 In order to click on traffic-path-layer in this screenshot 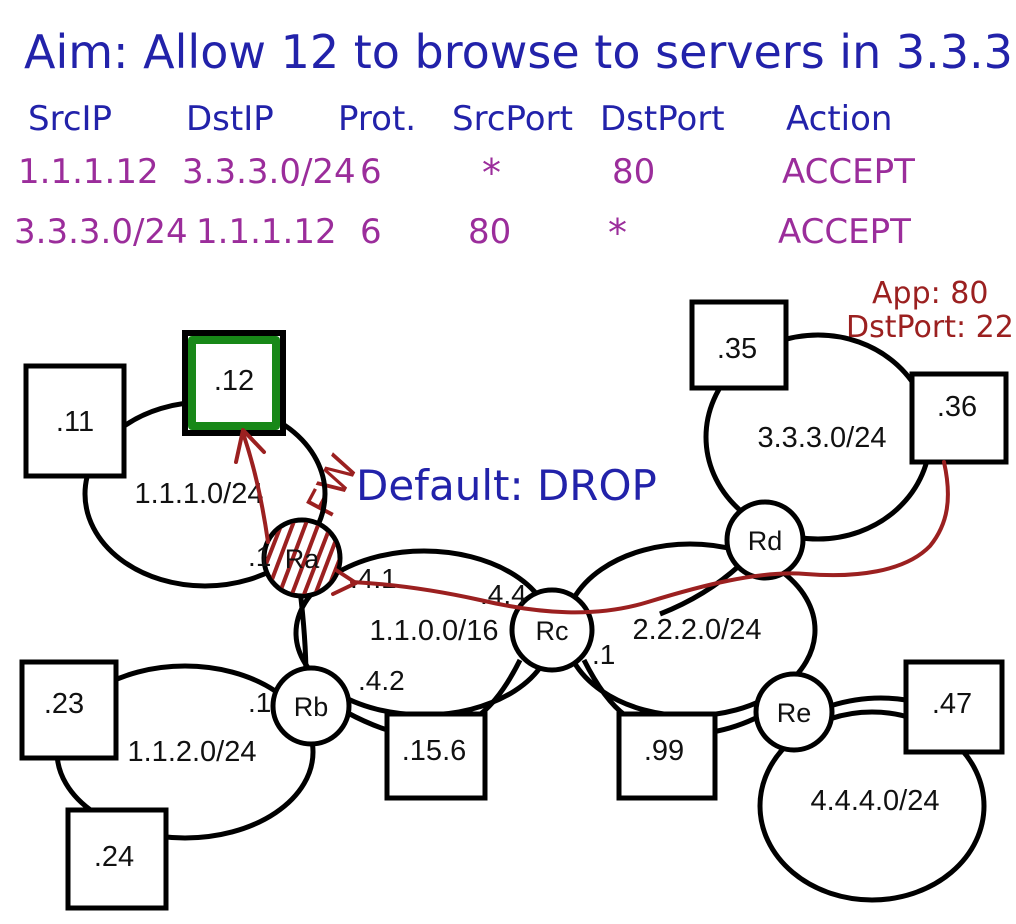, I will do `click(592, 521)`.